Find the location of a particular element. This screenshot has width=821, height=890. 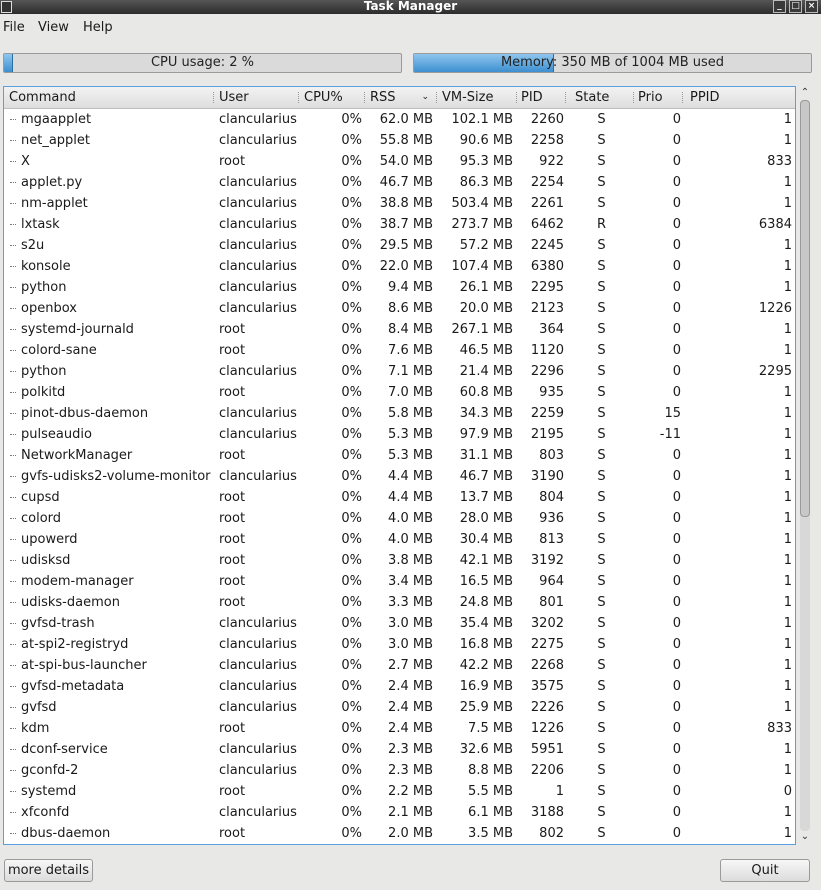

close-icon: × is located at coordinates (811, 6).